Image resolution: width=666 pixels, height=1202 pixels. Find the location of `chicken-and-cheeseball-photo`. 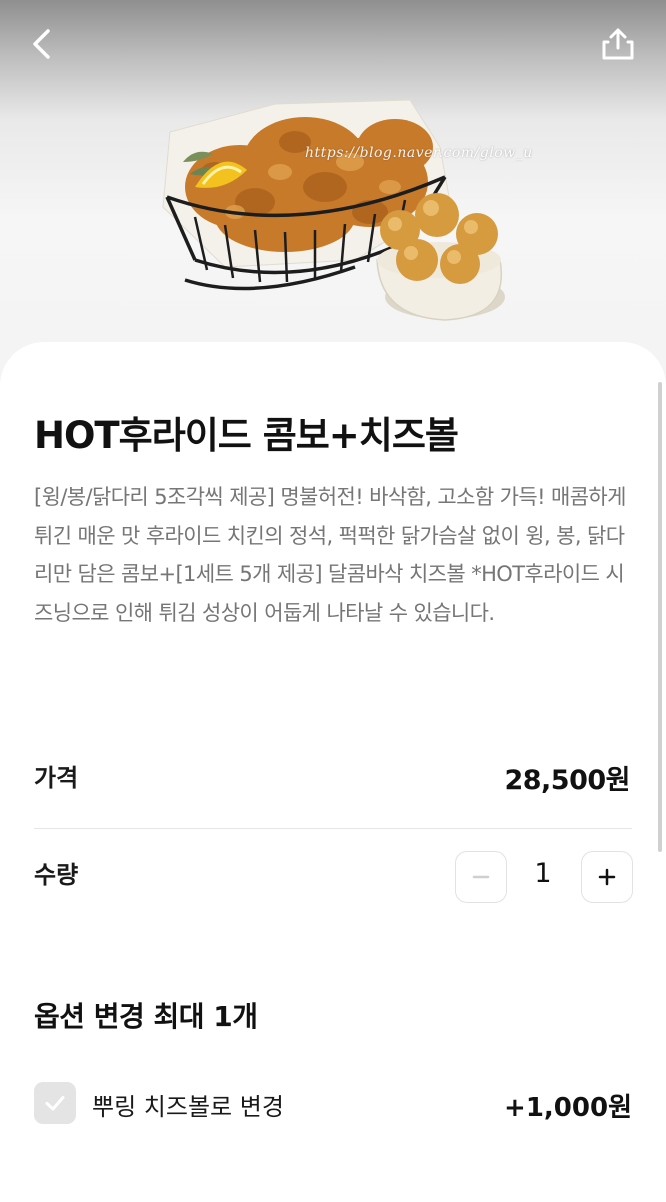

chicken-and-cheeseball-photo is located at coordinates (333, 210).